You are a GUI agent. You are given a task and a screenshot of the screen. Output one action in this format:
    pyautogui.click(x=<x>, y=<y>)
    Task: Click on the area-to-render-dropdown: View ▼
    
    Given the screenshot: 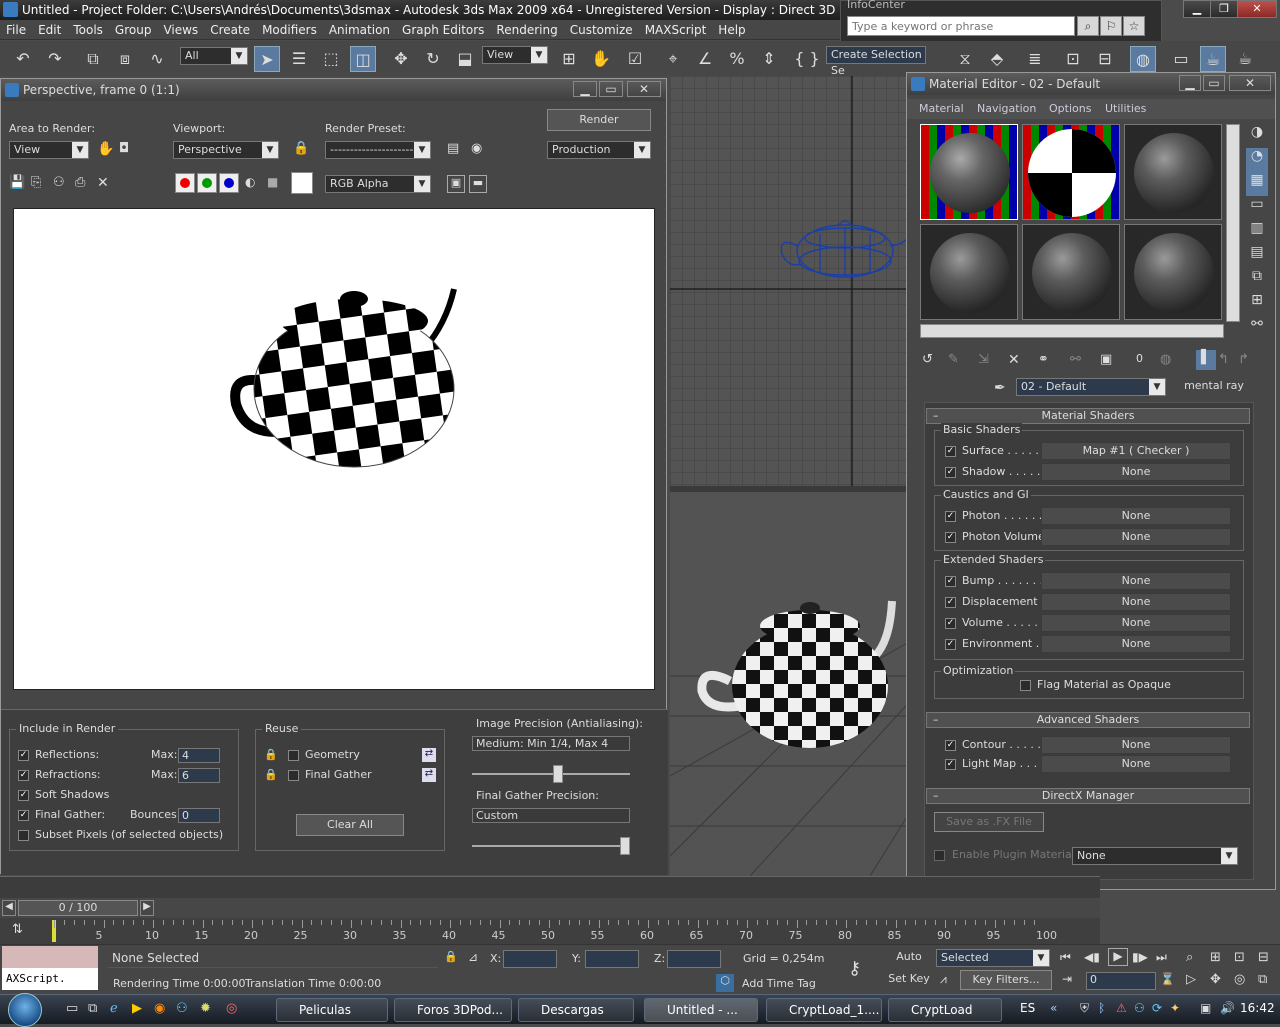 What is the action you would take?
    pyautogui.click(x=49, y=150)
    